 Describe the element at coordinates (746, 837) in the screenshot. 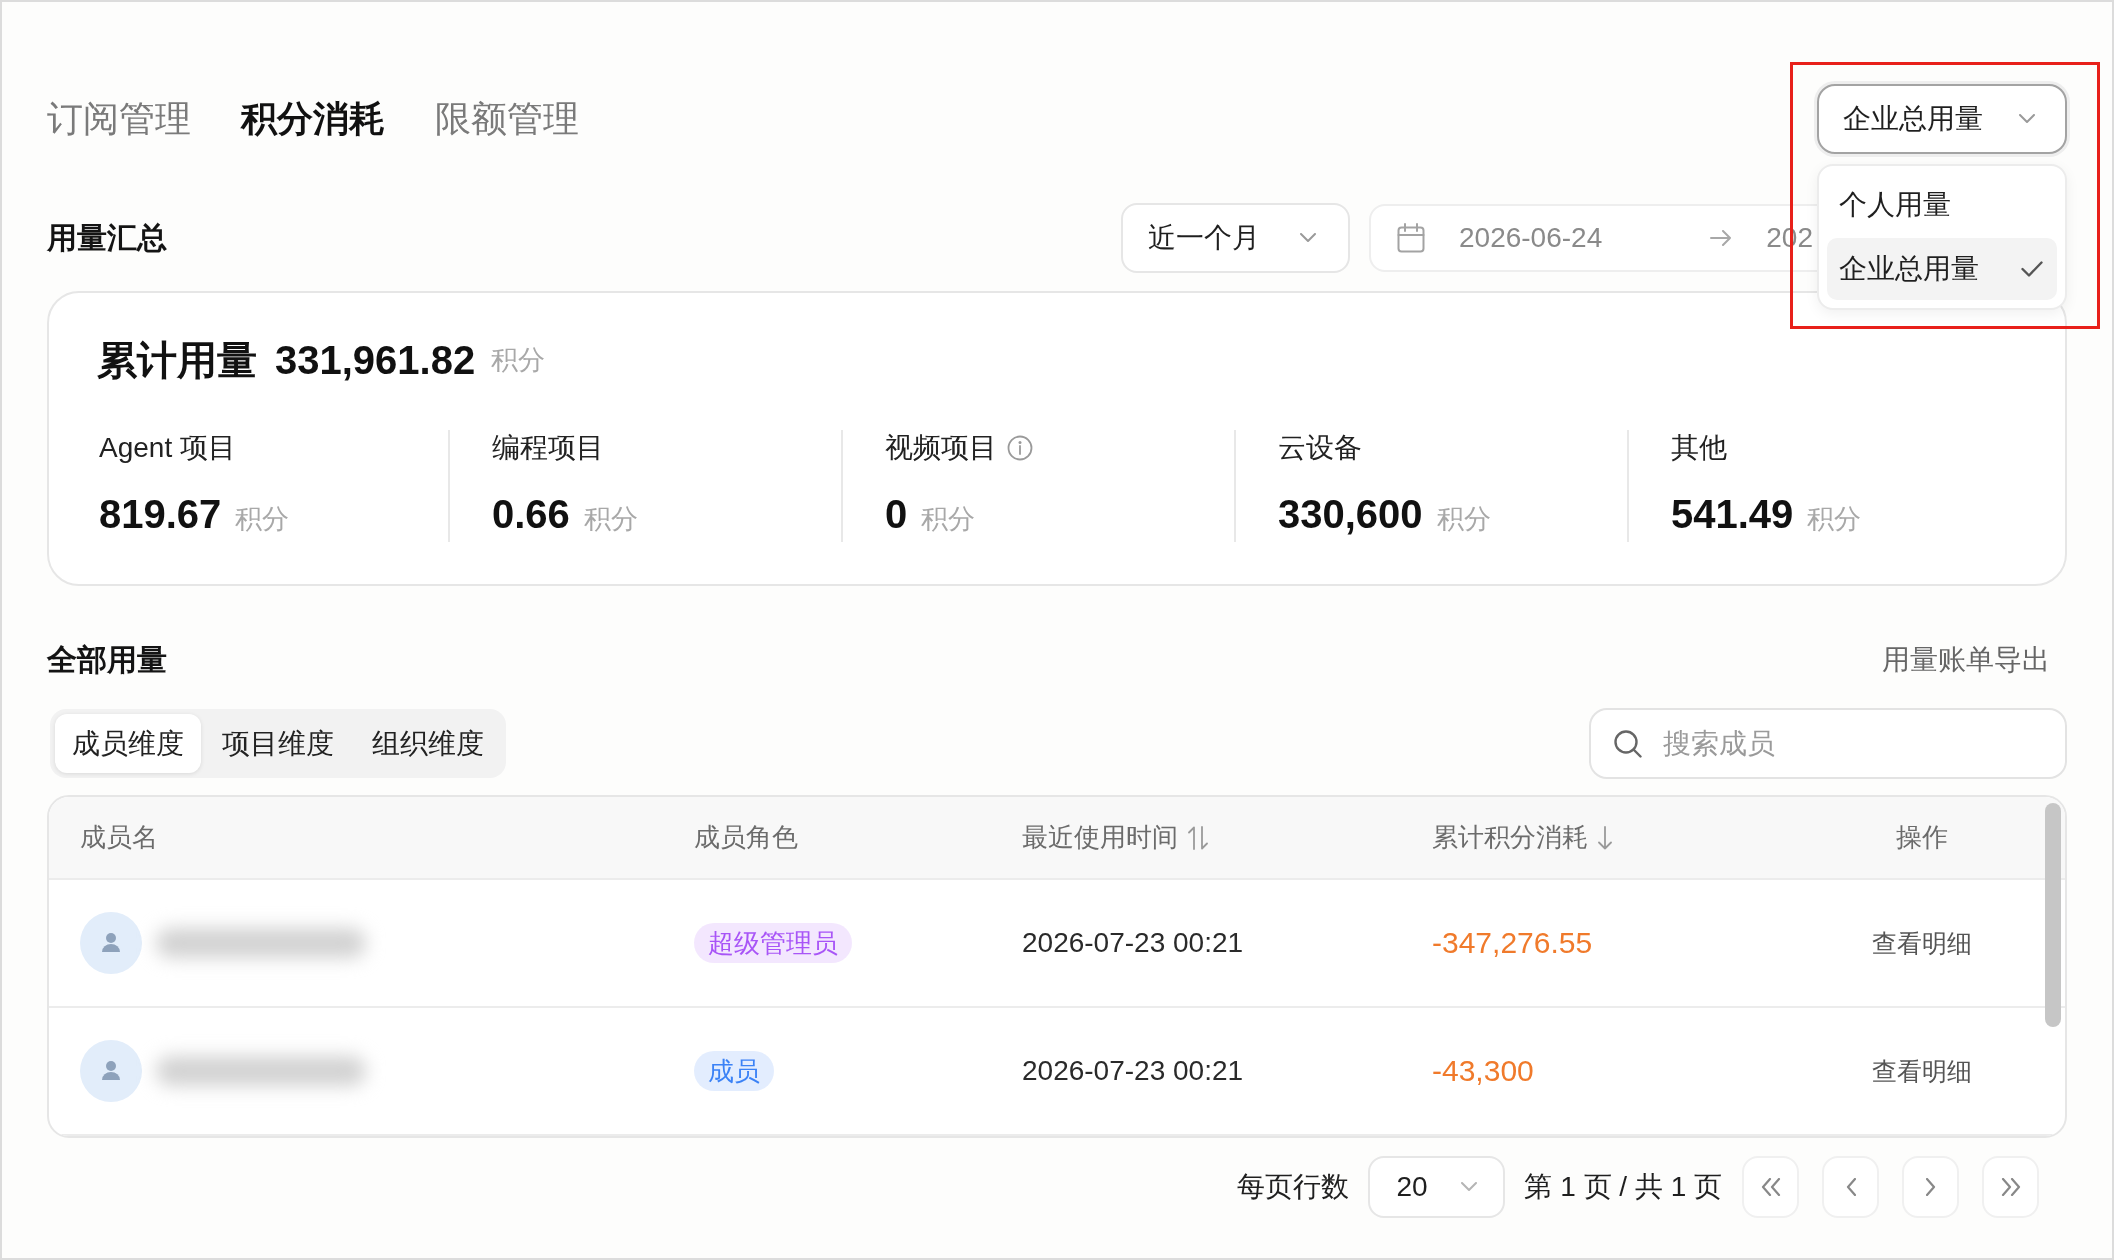

I see `column-header: 成员角色` at that location.